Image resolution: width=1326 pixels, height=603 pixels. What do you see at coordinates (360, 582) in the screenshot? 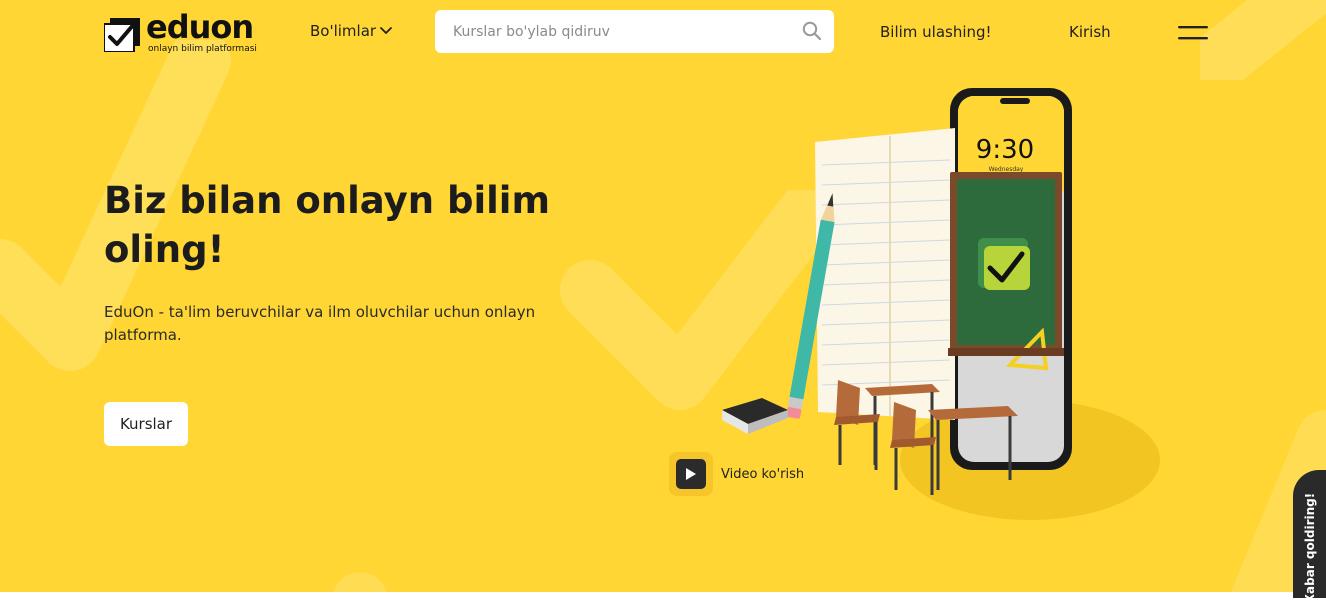
I see `background-checkmark-icon` at bounding box center [360, 582].